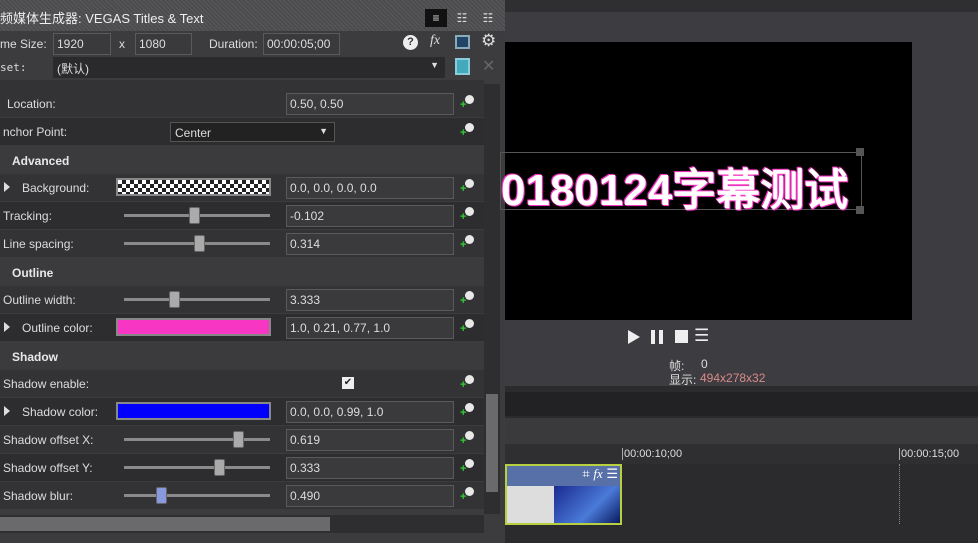  I want to click on x-label: x, so click(122, 44).